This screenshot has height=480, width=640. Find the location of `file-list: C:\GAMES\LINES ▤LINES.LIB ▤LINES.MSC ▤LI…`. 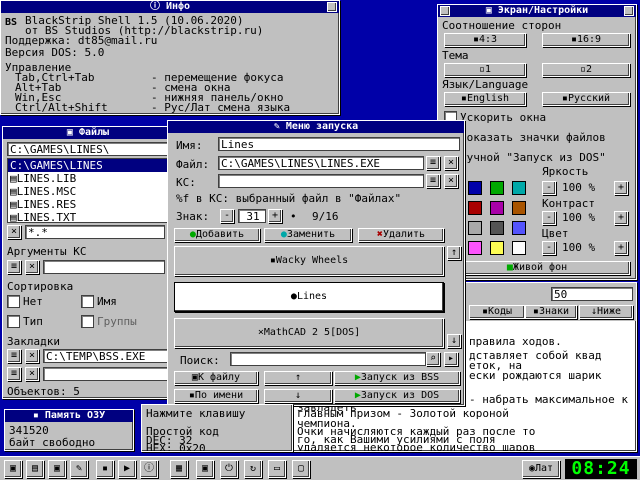

file-list: C:\GAMES\LINES ▤LINES.LIB ▤LINES.MSC ▤LI… is located at coordinates (89, 190).